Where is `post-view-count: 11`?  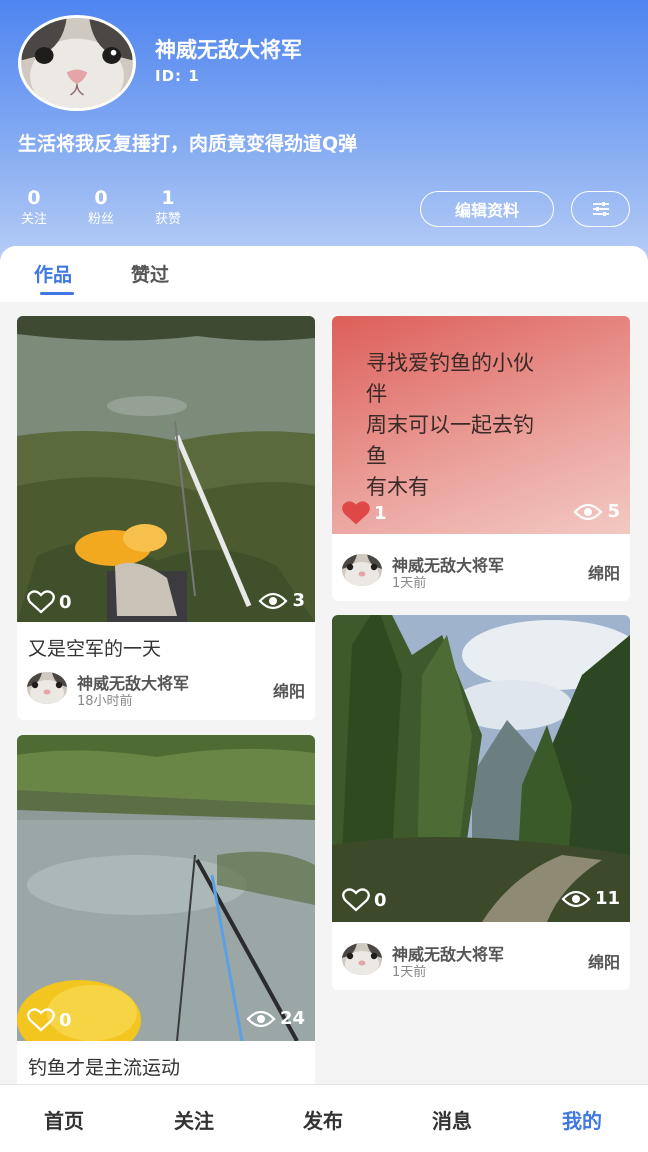 post-view-count: 11 is located at coordinates (590, 898).